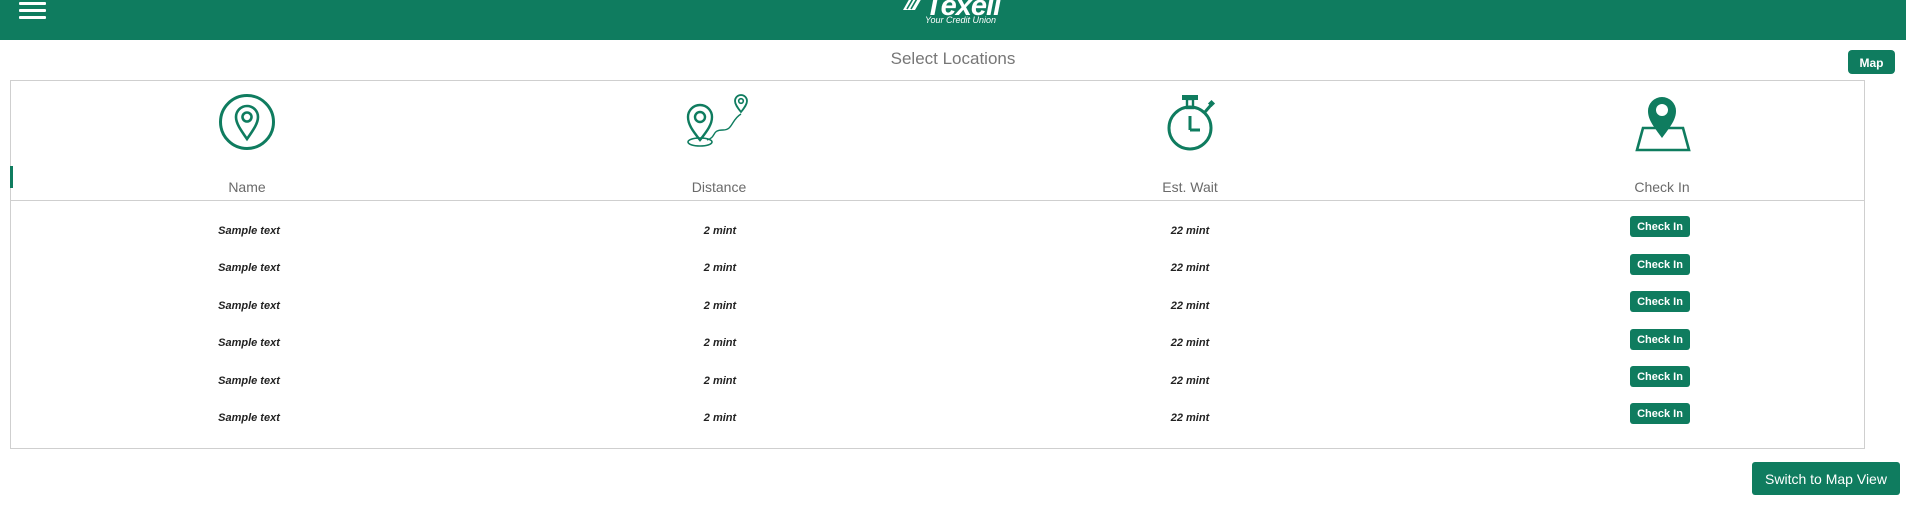  What do you see at coordinates (1826, 478) in the screenshot?
I see `switch-to-map-view-button: Switch to Map View` at bounding box center [1826, 478].